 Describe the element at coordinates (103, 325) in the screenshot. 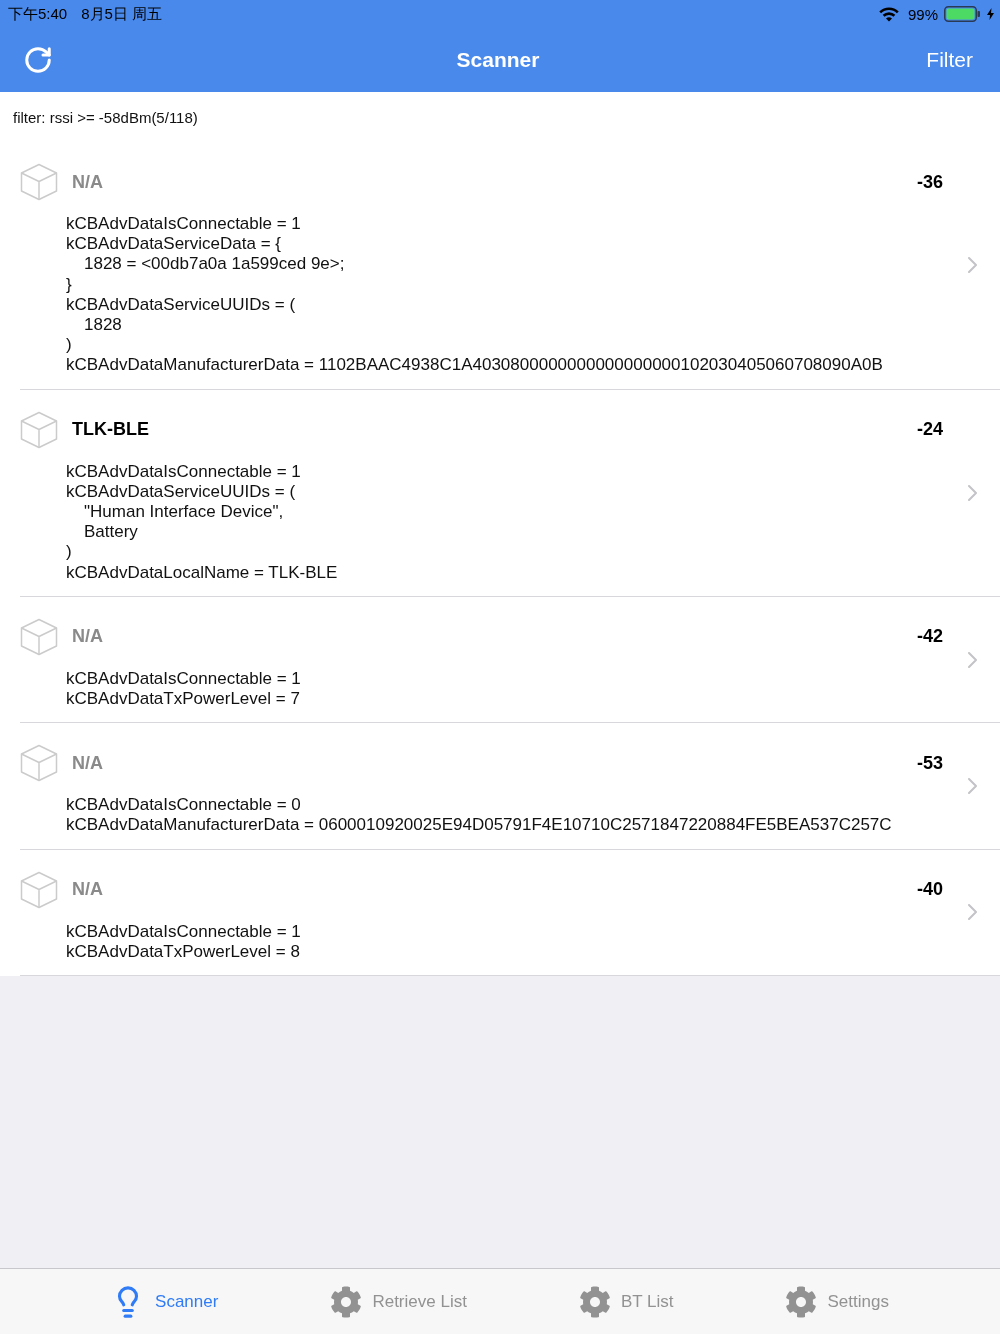

I see `adv-data-line: 1828` at that location.